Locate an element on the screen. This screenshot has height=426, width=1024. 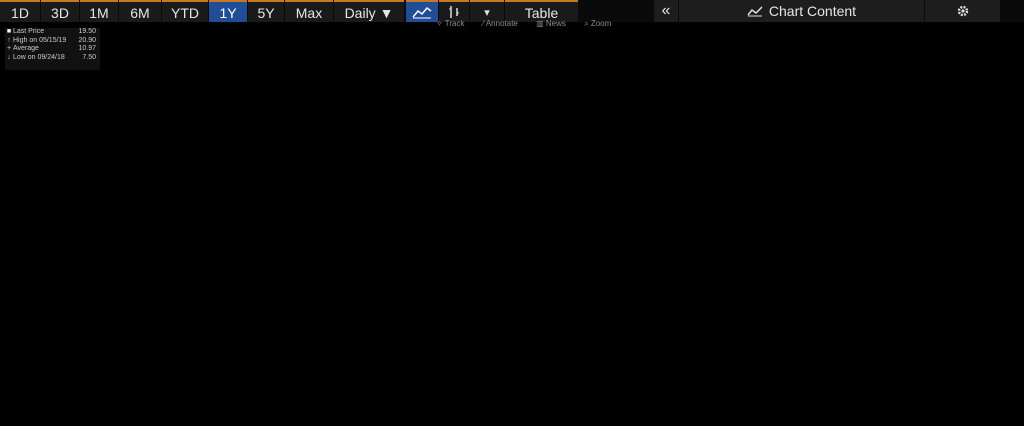
x-tick-label: Dec 28 is located at coordinates (530, 408).